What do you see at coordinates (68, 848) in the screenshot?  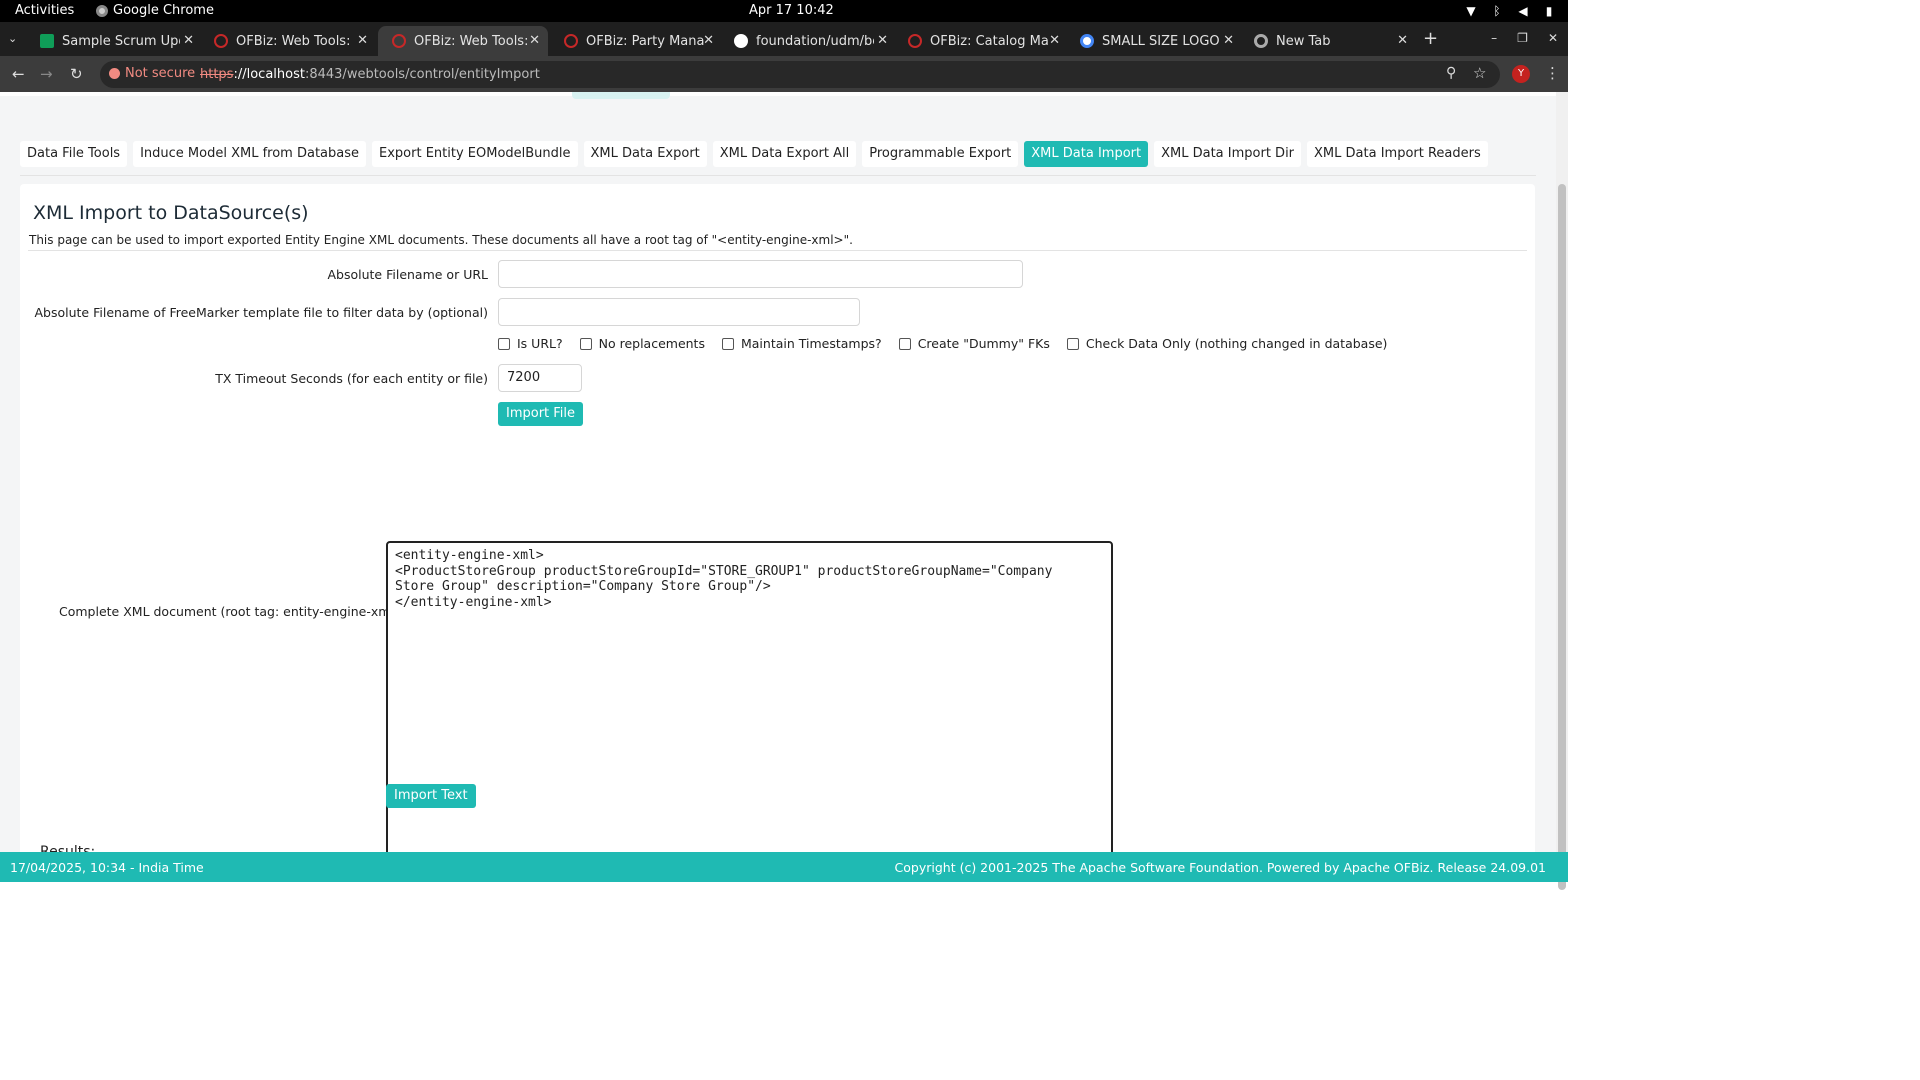 I see `results-heading: Results:` at bounding box center [68, 848].